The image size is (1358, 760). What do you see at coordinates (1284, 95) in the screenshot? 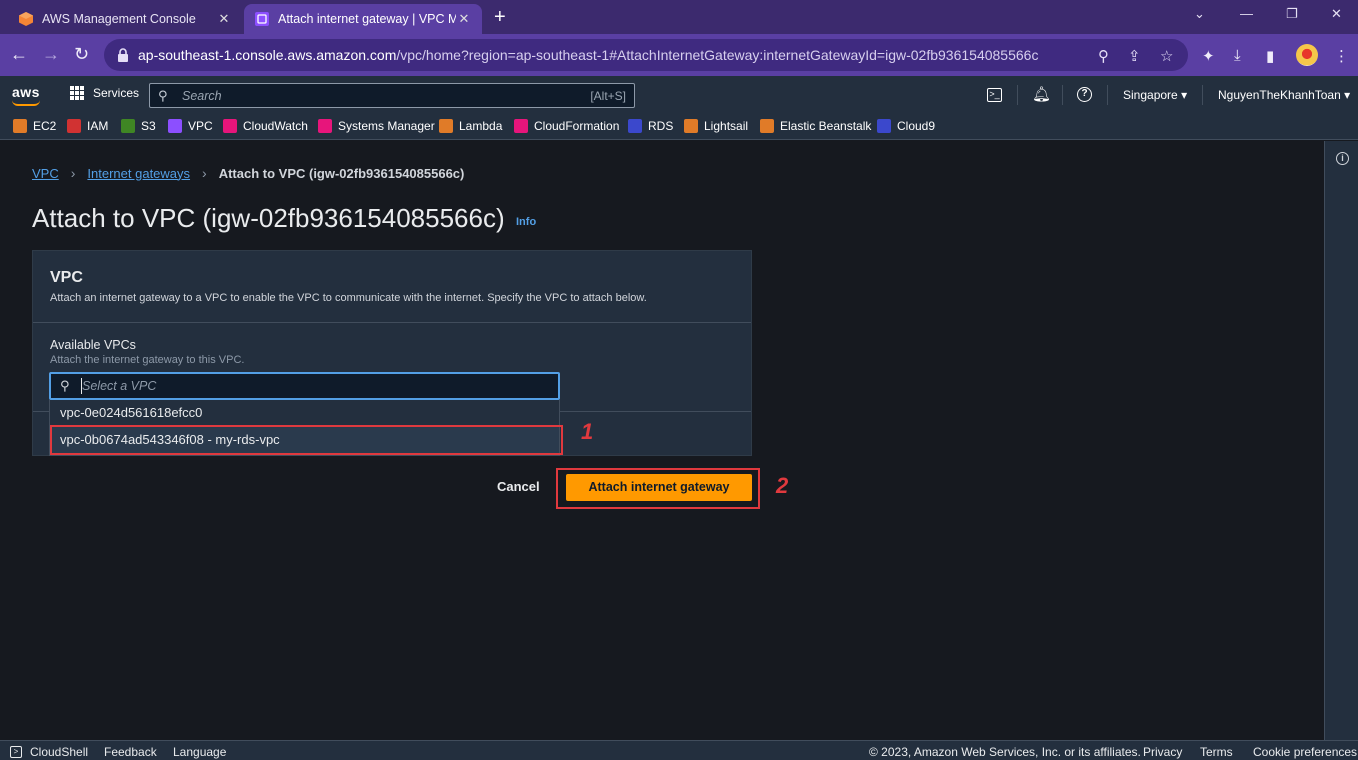
I see `account-menu: NguyenTheKhanhToan ▾` at bounding box center [1284, 95].